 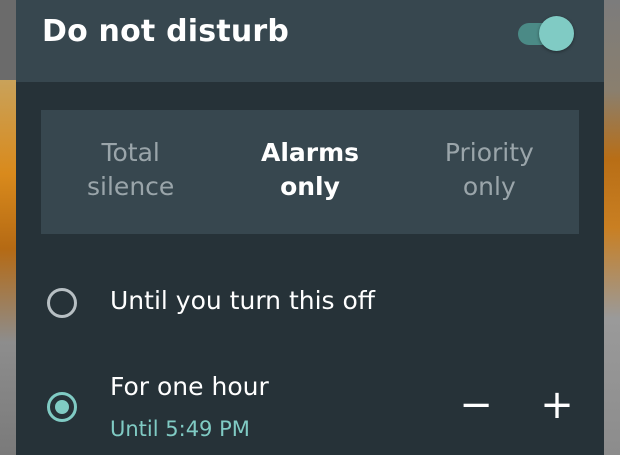 I want to click on option-until-turned-off: Until you turn this off, so click(x=310, y=305).